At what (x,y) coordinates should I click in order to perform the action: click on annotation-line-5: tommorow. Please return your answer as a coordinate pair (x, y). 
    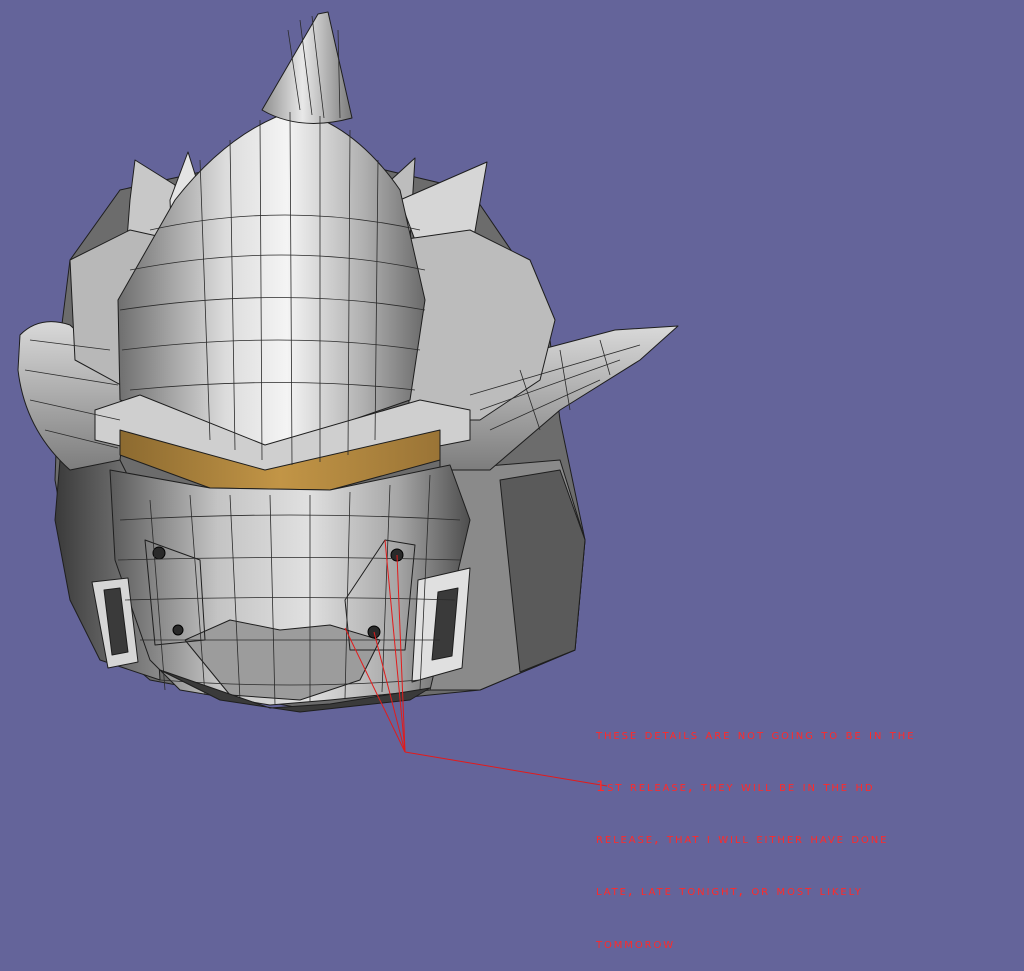
    Looking at the image, I should click on (636, 943).